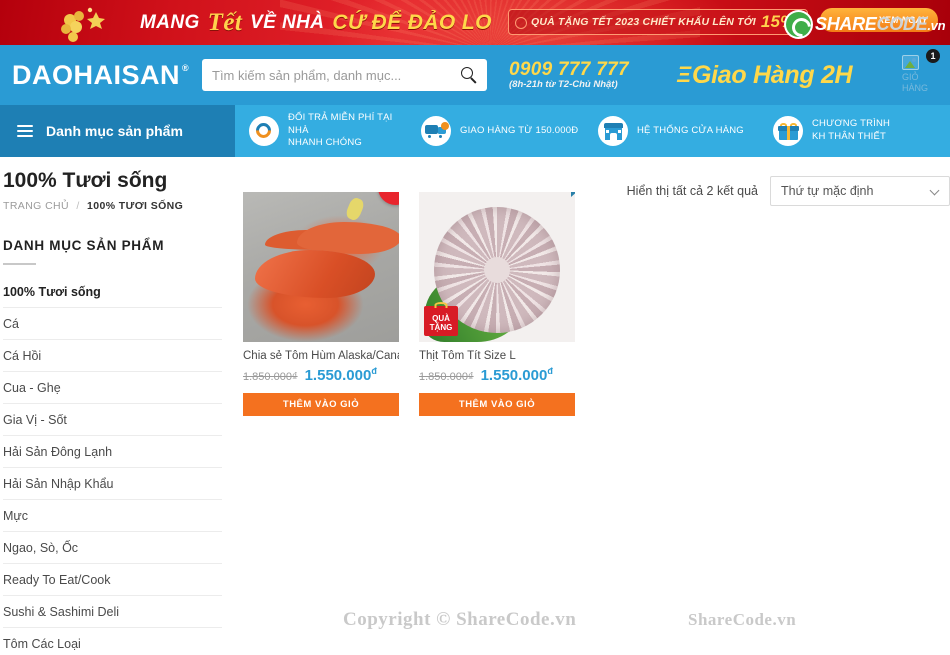  I want to click on site-logo-registered: ®, so click(186, 67).